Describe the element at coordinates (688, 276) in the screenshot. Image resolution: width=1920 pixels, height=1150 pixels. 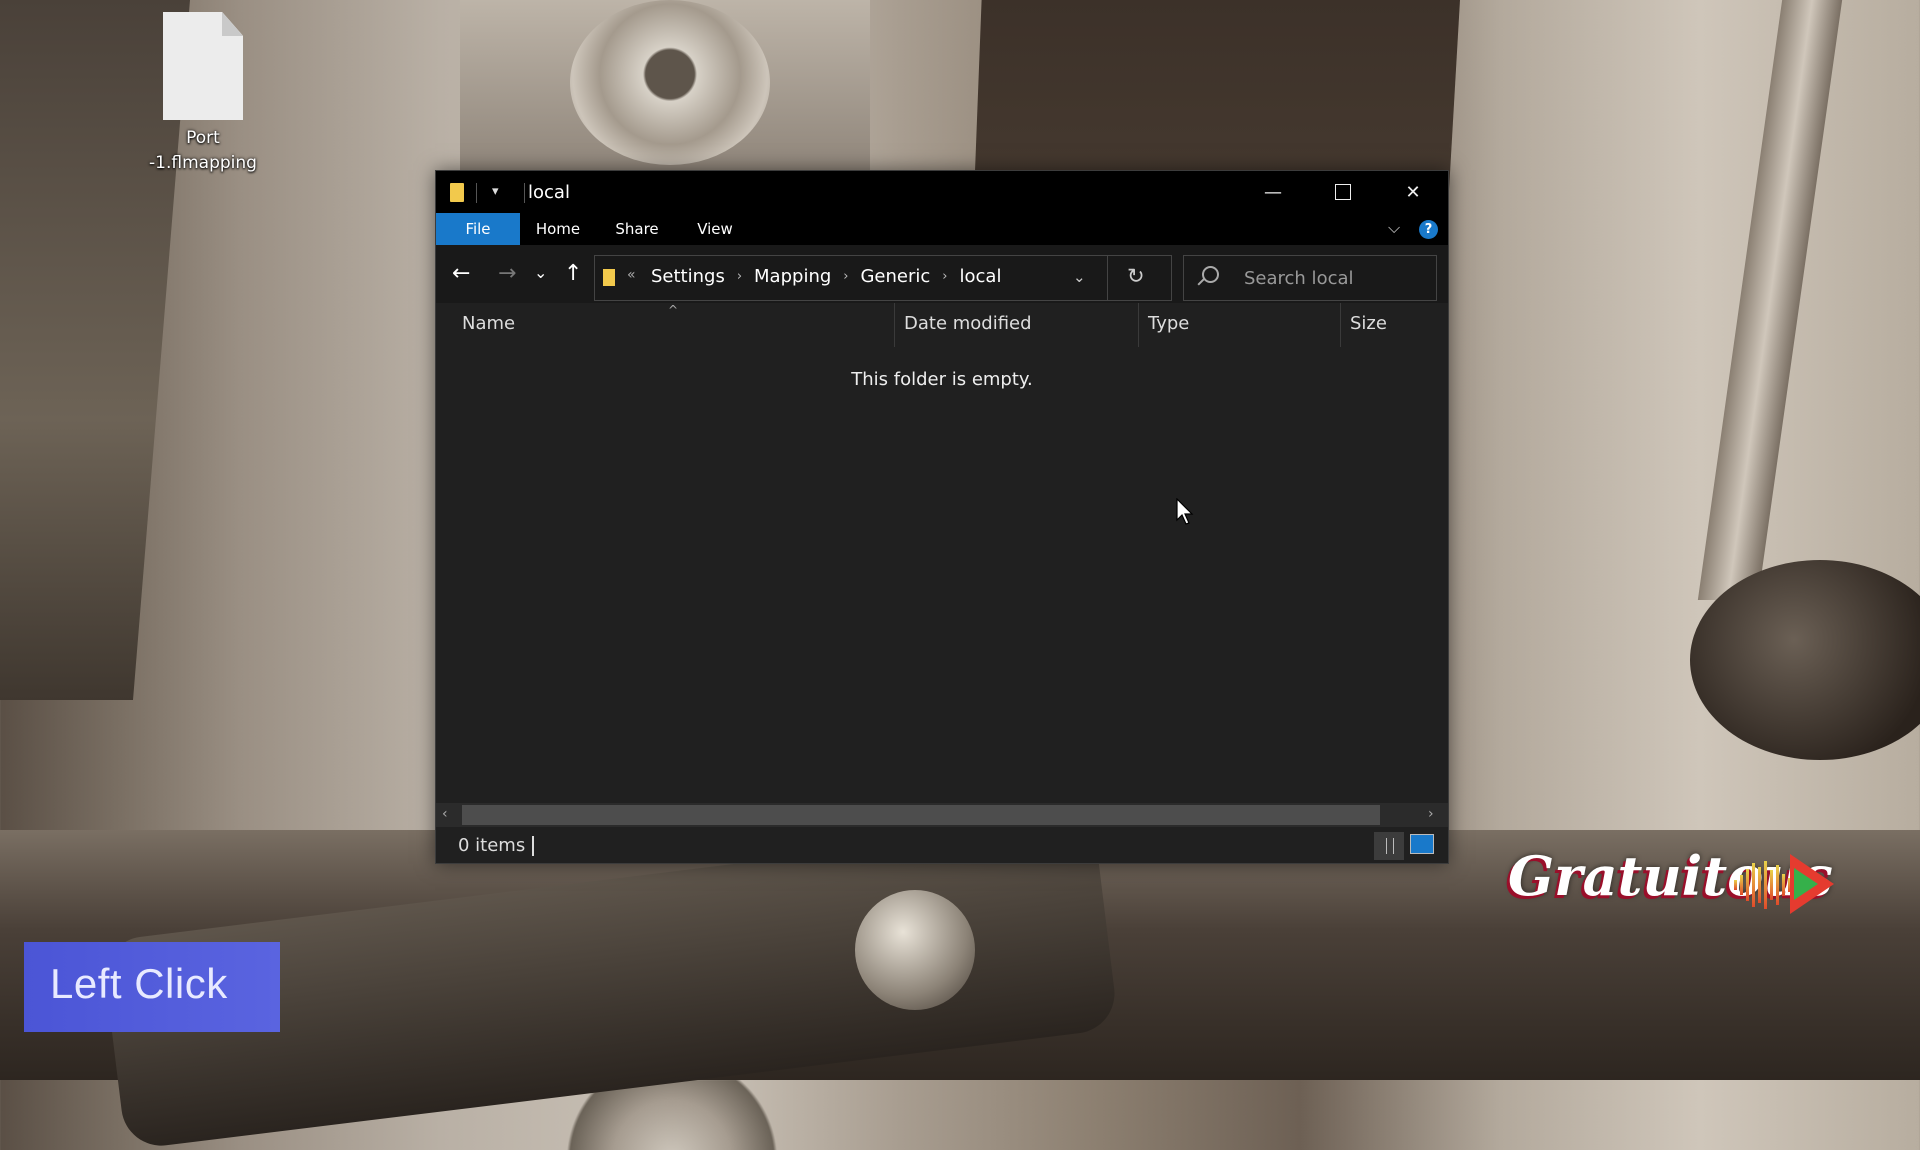
I see `breadcrumb-item-settings: Settings` at that location.